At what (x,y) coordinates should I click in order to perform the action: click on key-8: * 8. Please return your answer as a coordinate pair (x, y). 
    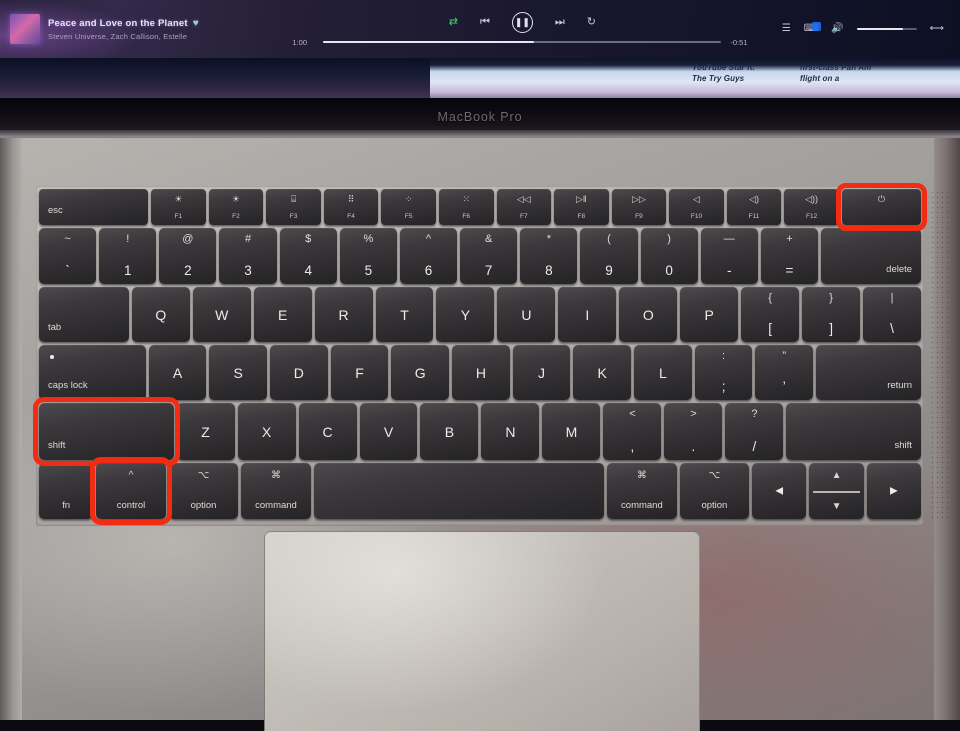
    Looking at the image, I should click on (549, 256).